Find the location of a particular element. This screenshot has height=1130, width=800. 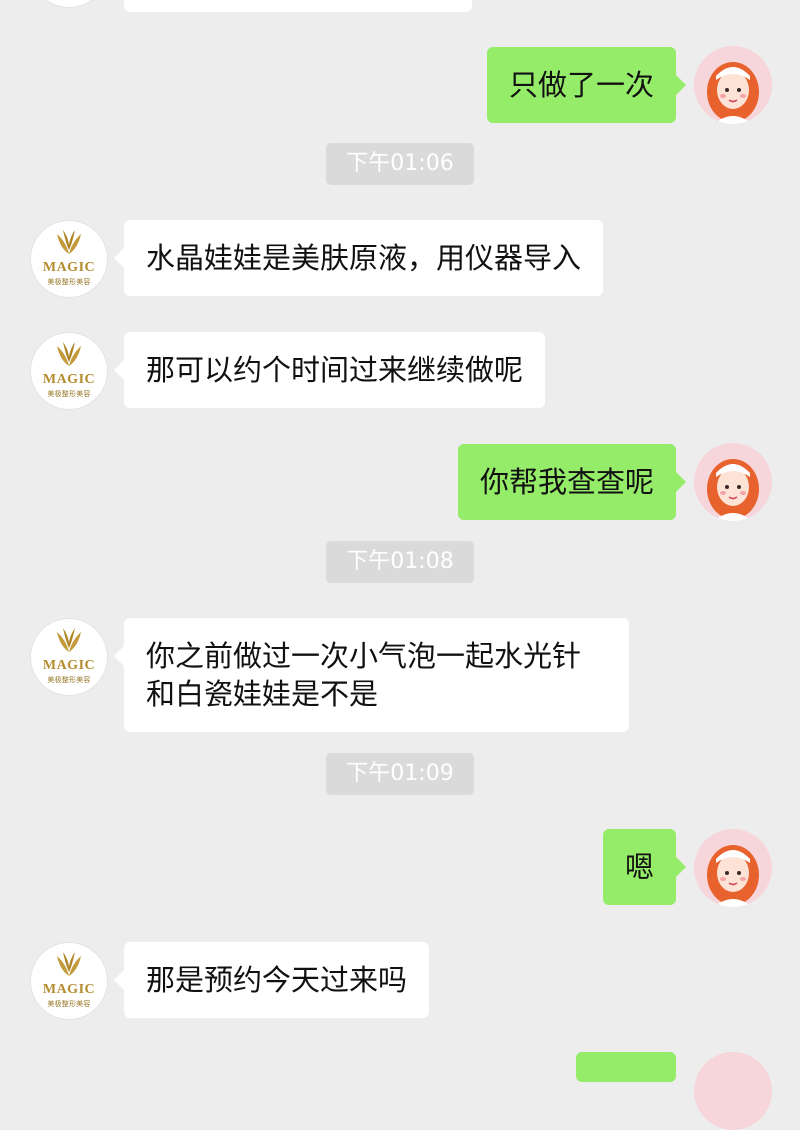

partial-outgoing-bubble is located at coordinates (626, 1067).